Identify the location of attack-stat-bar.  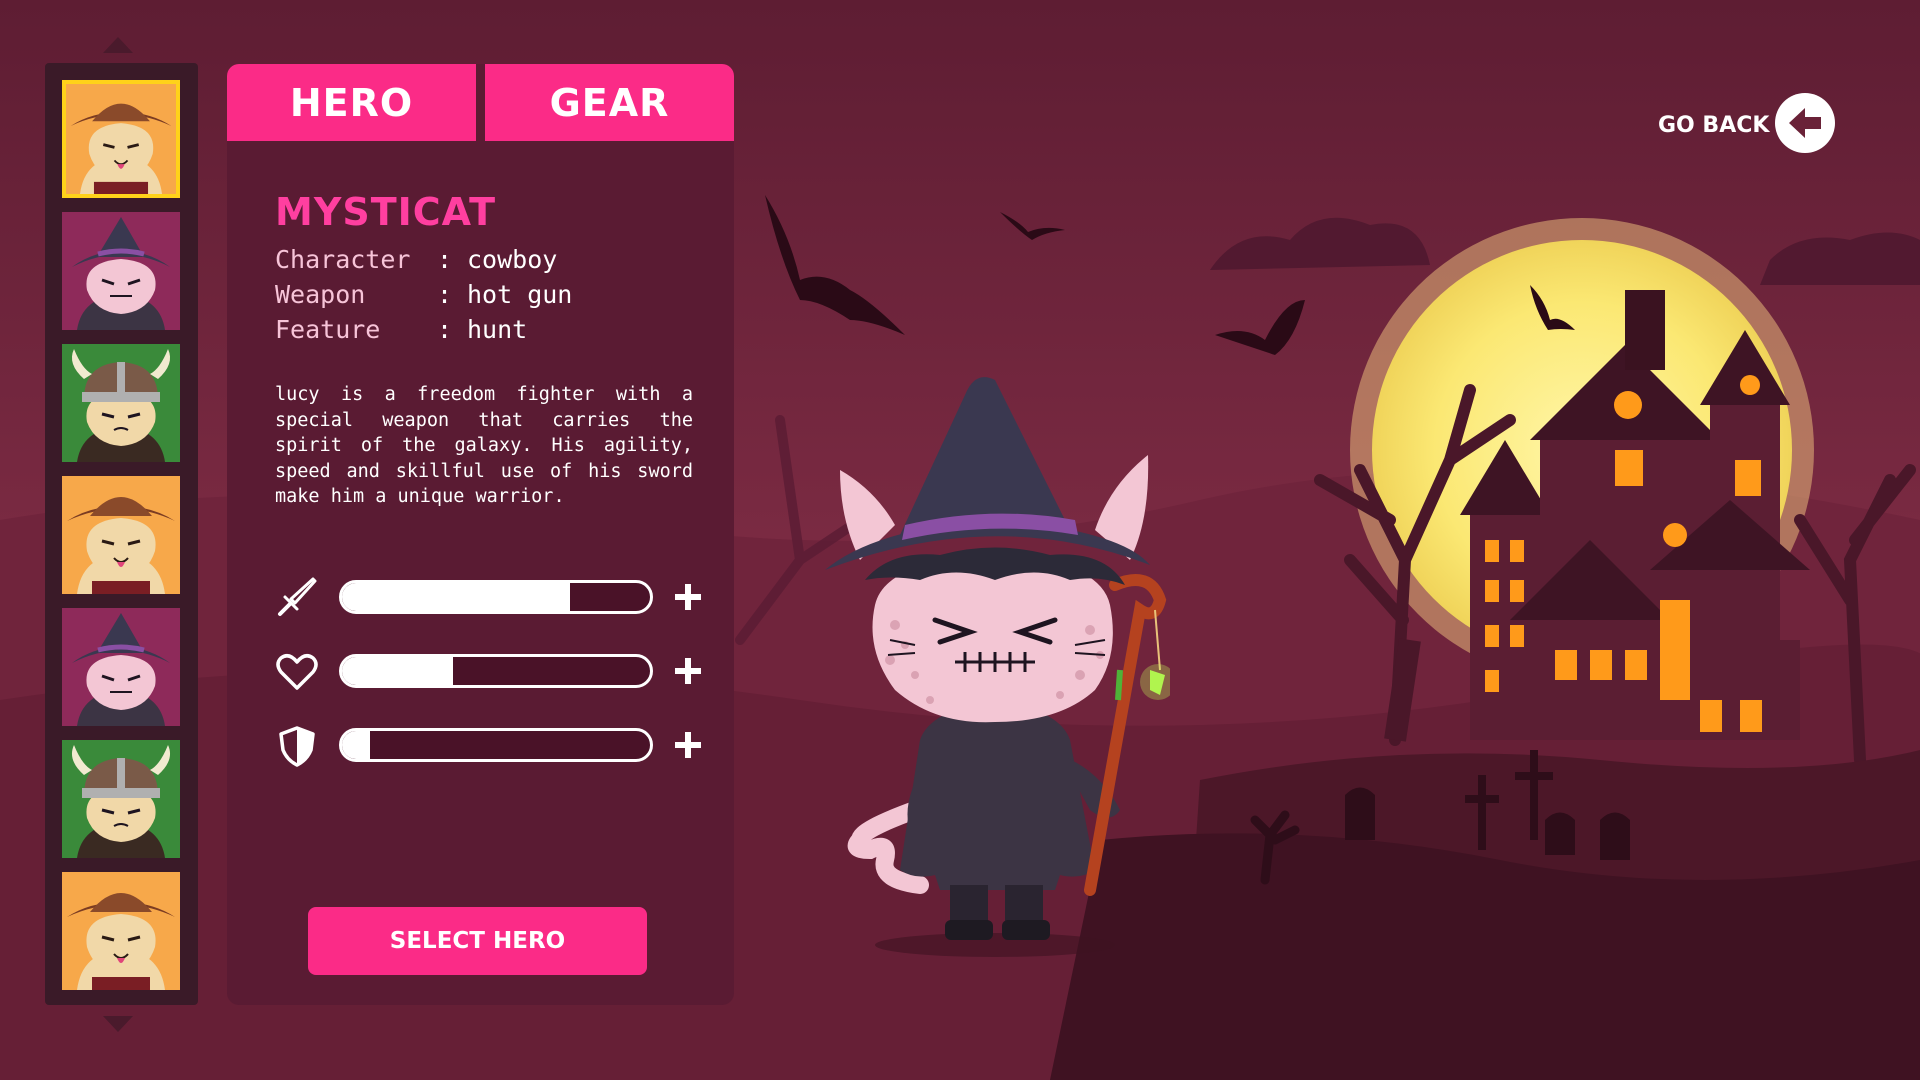
(496, 597).